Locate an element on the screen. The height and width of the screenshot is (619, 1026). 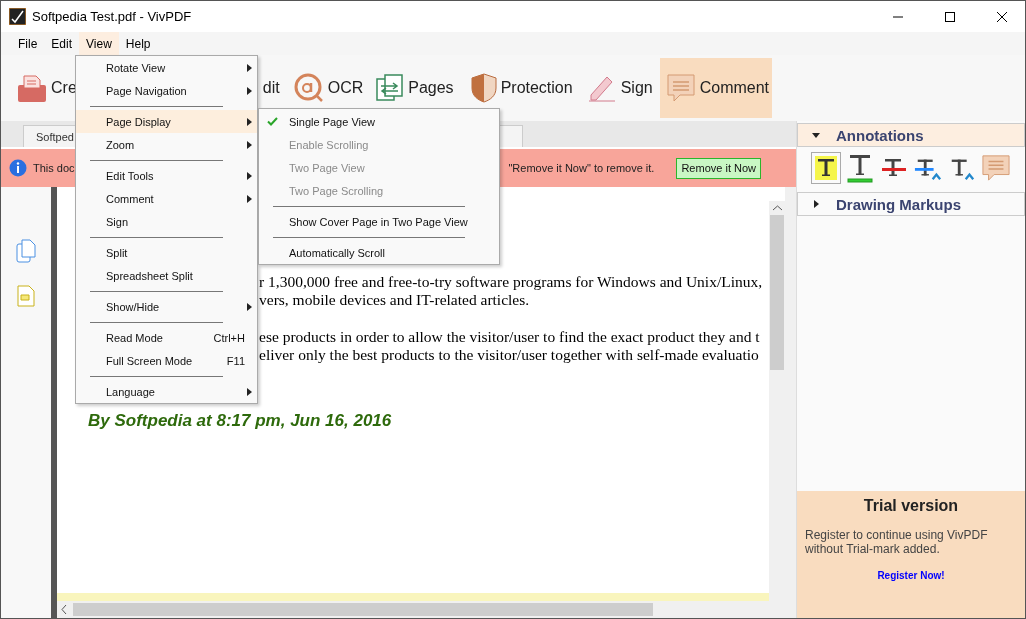
menu-item: Spreadsheet Split is located at coordinates (166, 275).